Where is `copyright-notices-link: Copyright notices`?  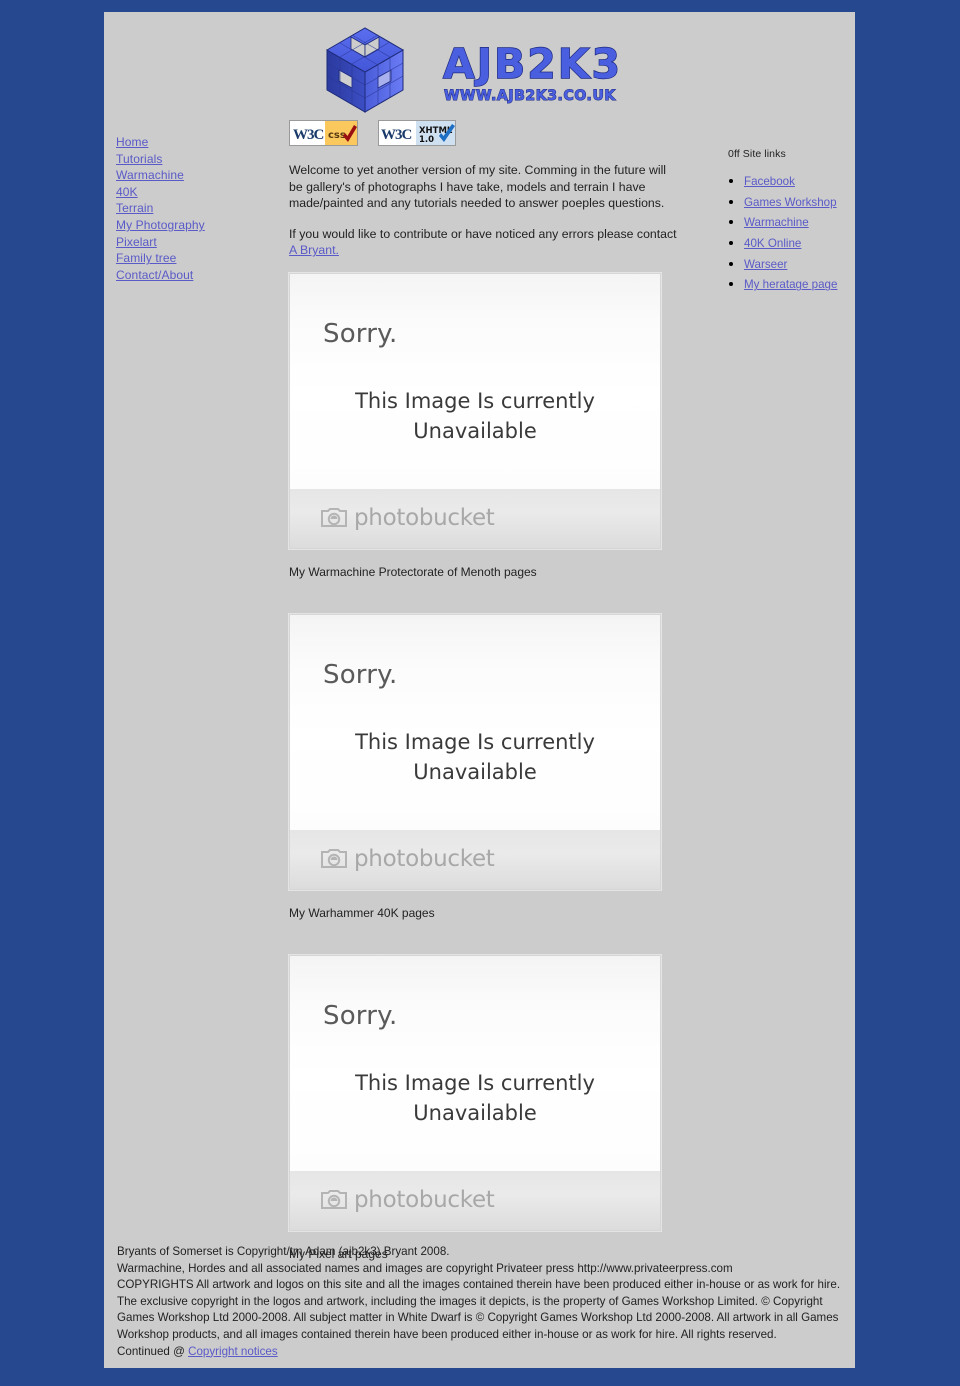 copyright-notices-link: Copyright notices is located at coordinates (233, 1351).